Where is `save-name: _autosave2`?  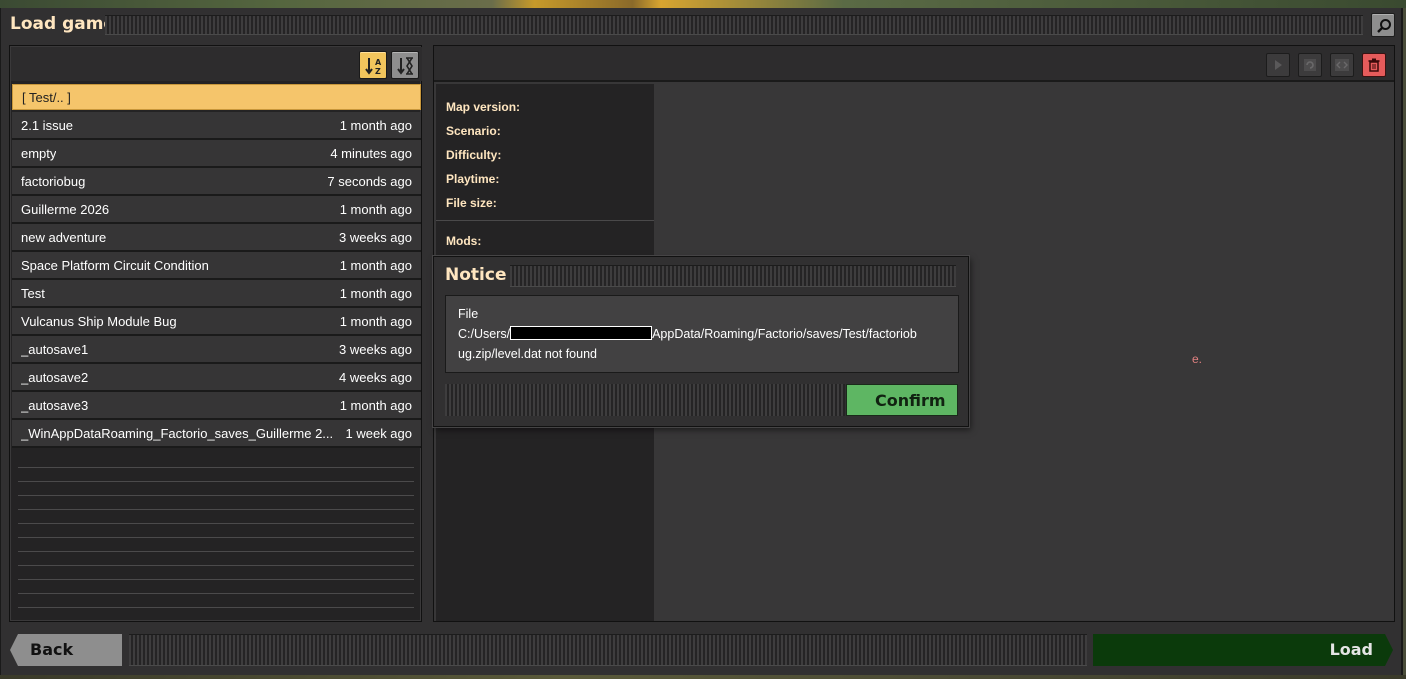 save-name: _autosave2 is located at coordinates (55, 377).